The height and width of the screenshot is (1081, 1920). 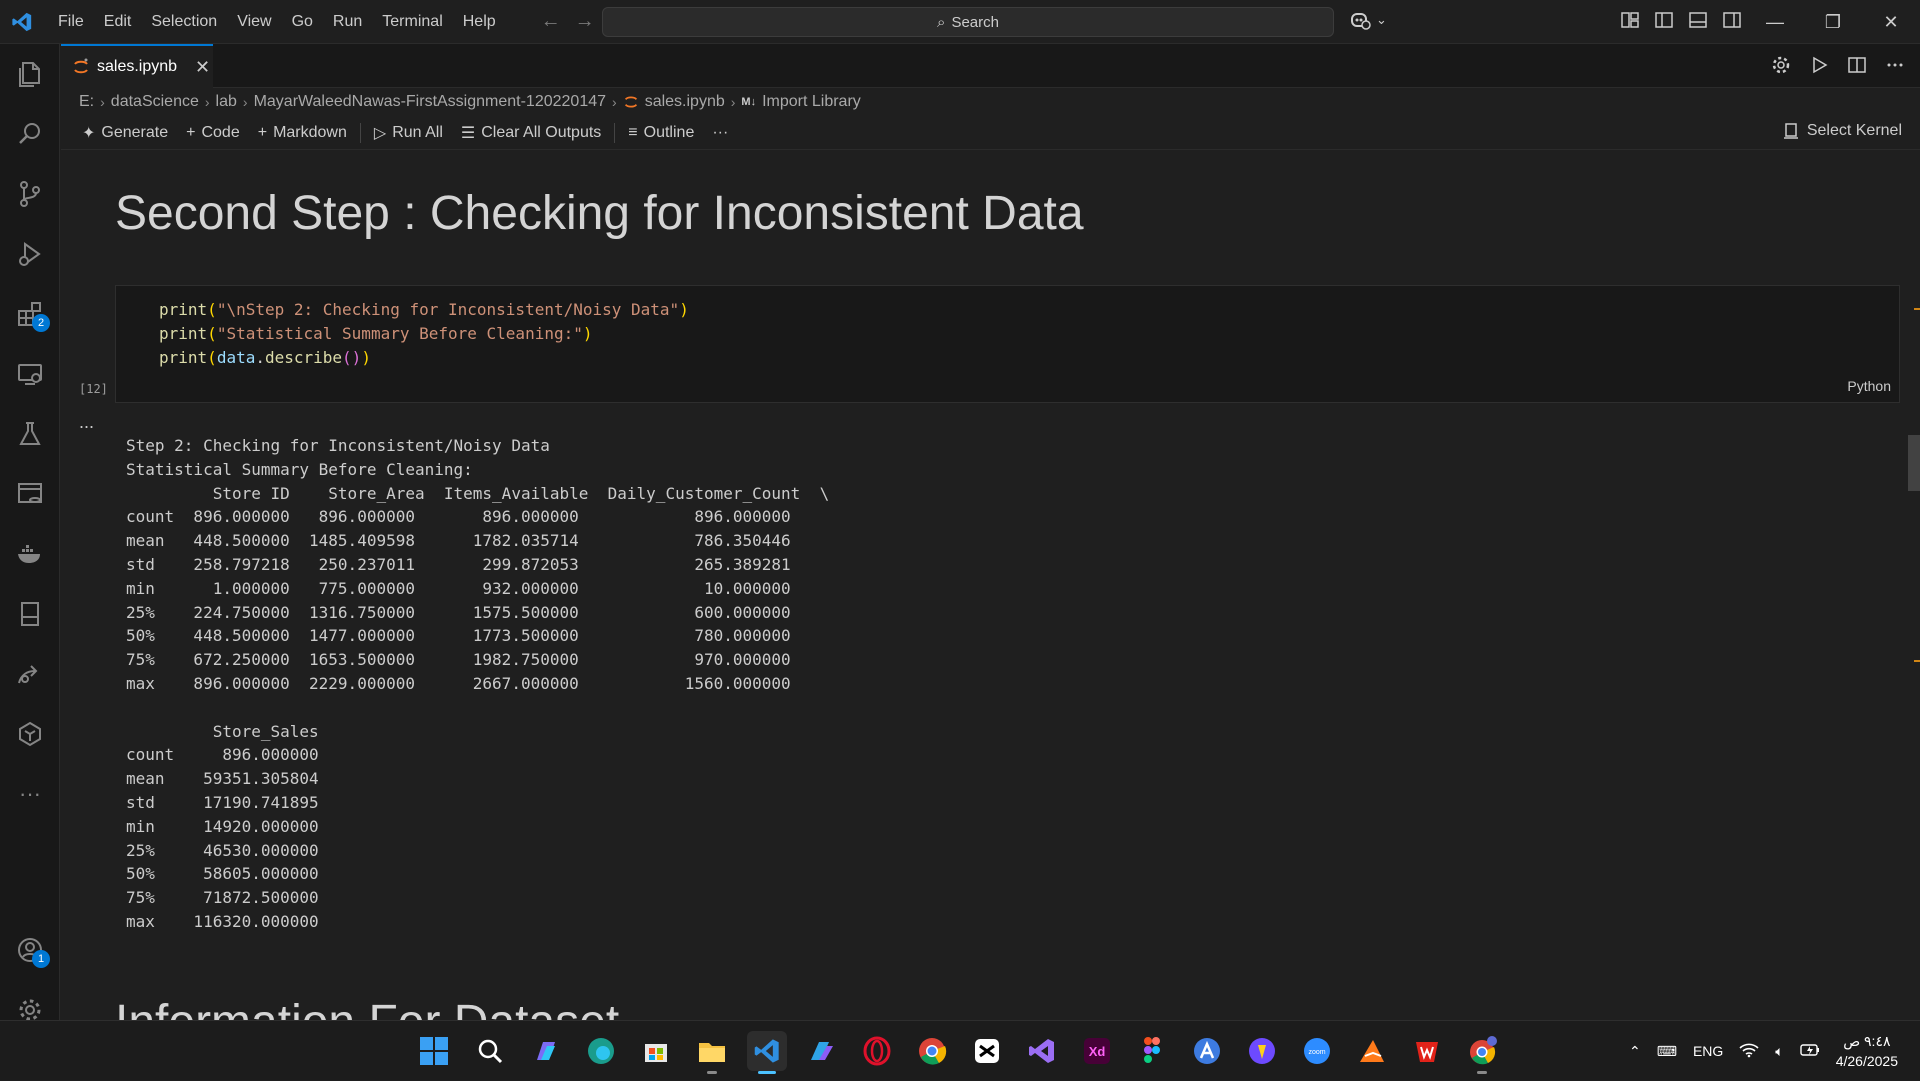 What do you see at coordinates (1819, 65) in the screenshot?
I see `run-file-icon` at bounding box center [1819, 65].